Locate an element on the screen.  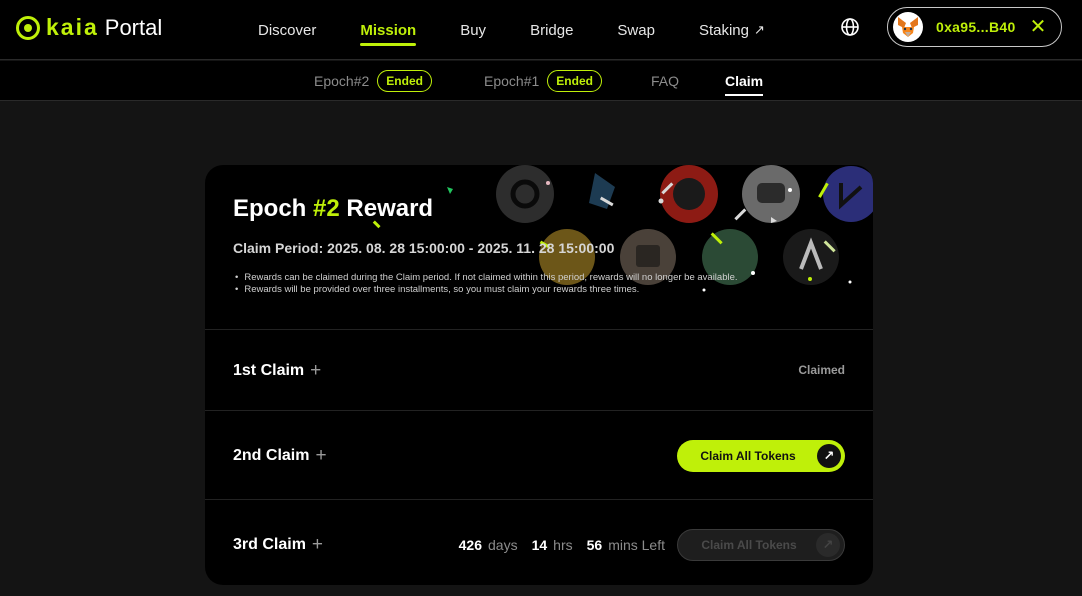
sub-nav: Epoch#2 Ended Epoch#1 Ended FAQ Claim is located at coordinates (541, 81).